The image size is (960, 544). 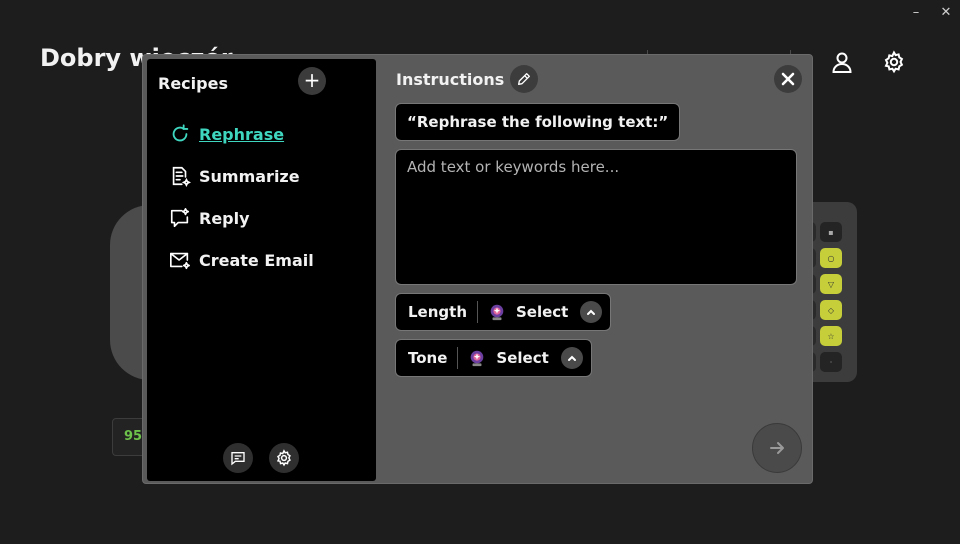 I want to click on length-label: Length, so click(x=437, y=312).